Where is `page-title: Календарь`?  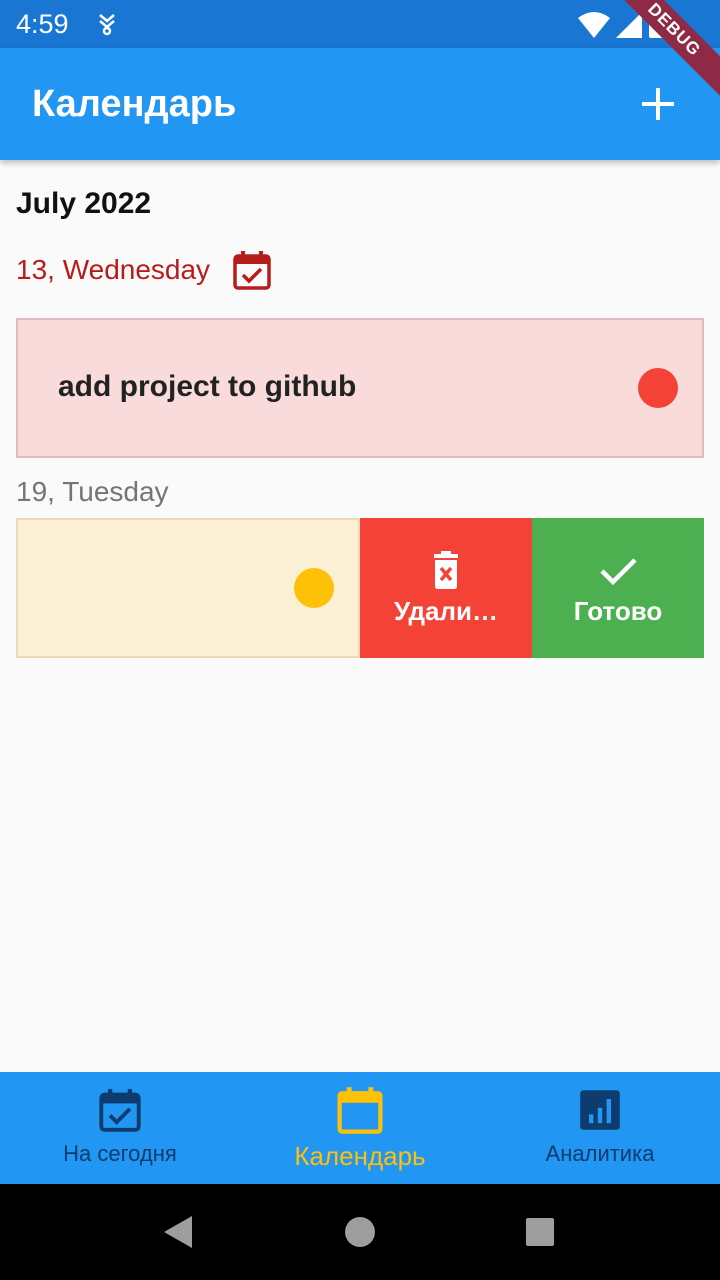
page-title: Календарь is located at coordinates (134, 104).